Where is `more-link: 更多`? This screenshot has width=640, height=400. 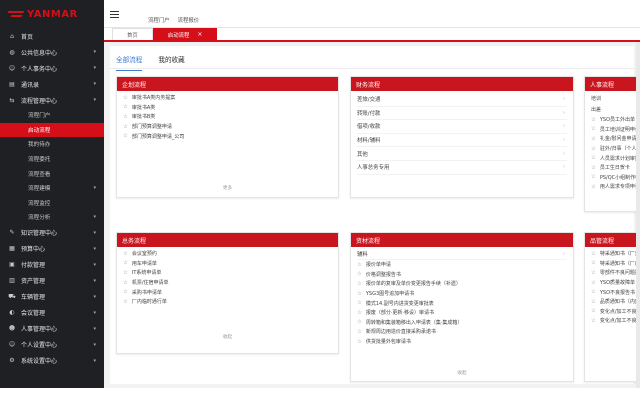
more-link: 更多 is located at coordinates (227, 188).